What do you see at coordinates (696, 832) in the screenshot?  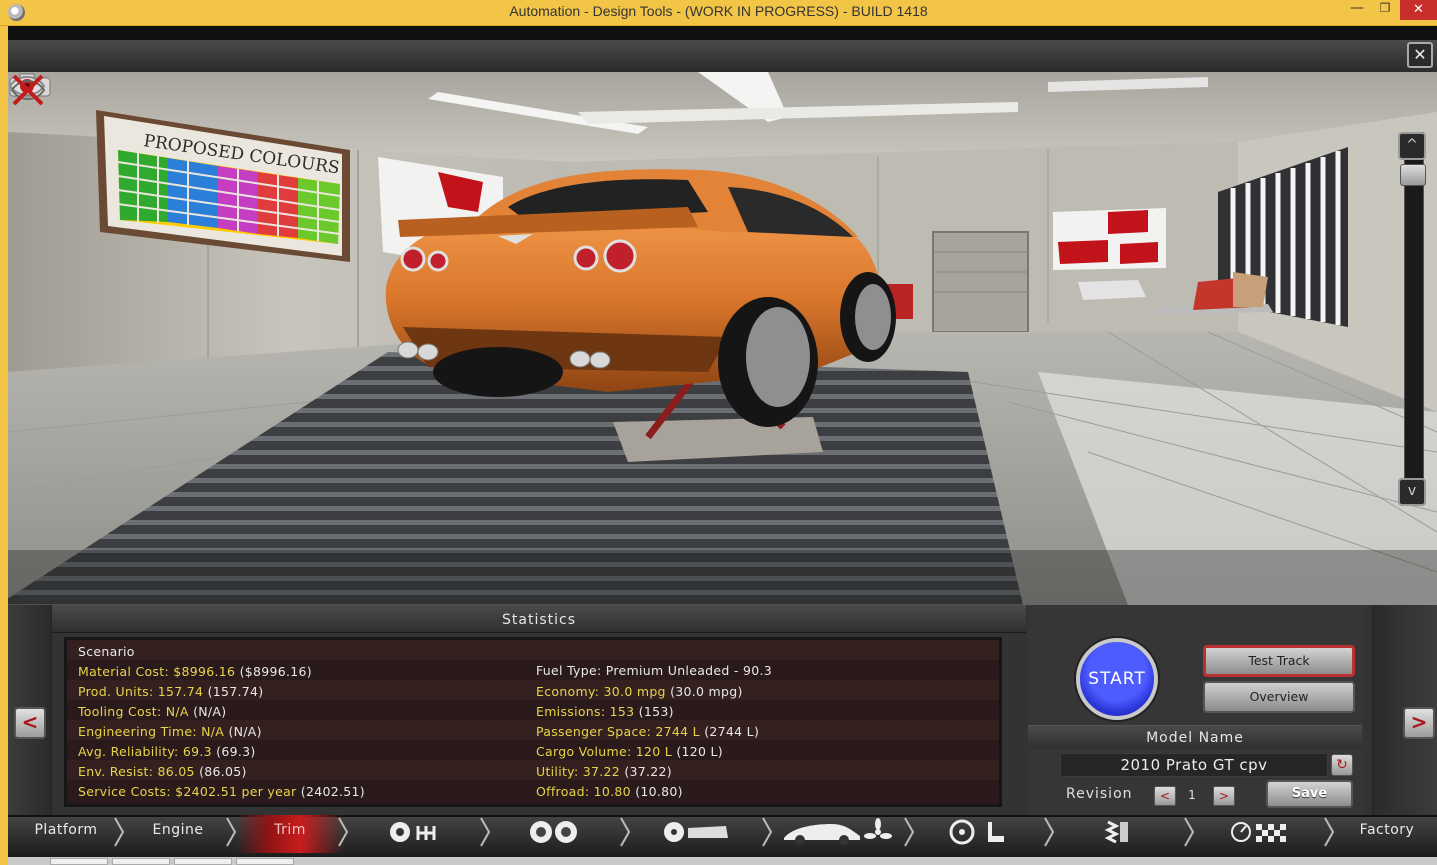 I see `brakes-chassis-icon` at bounding box center [696, 832].